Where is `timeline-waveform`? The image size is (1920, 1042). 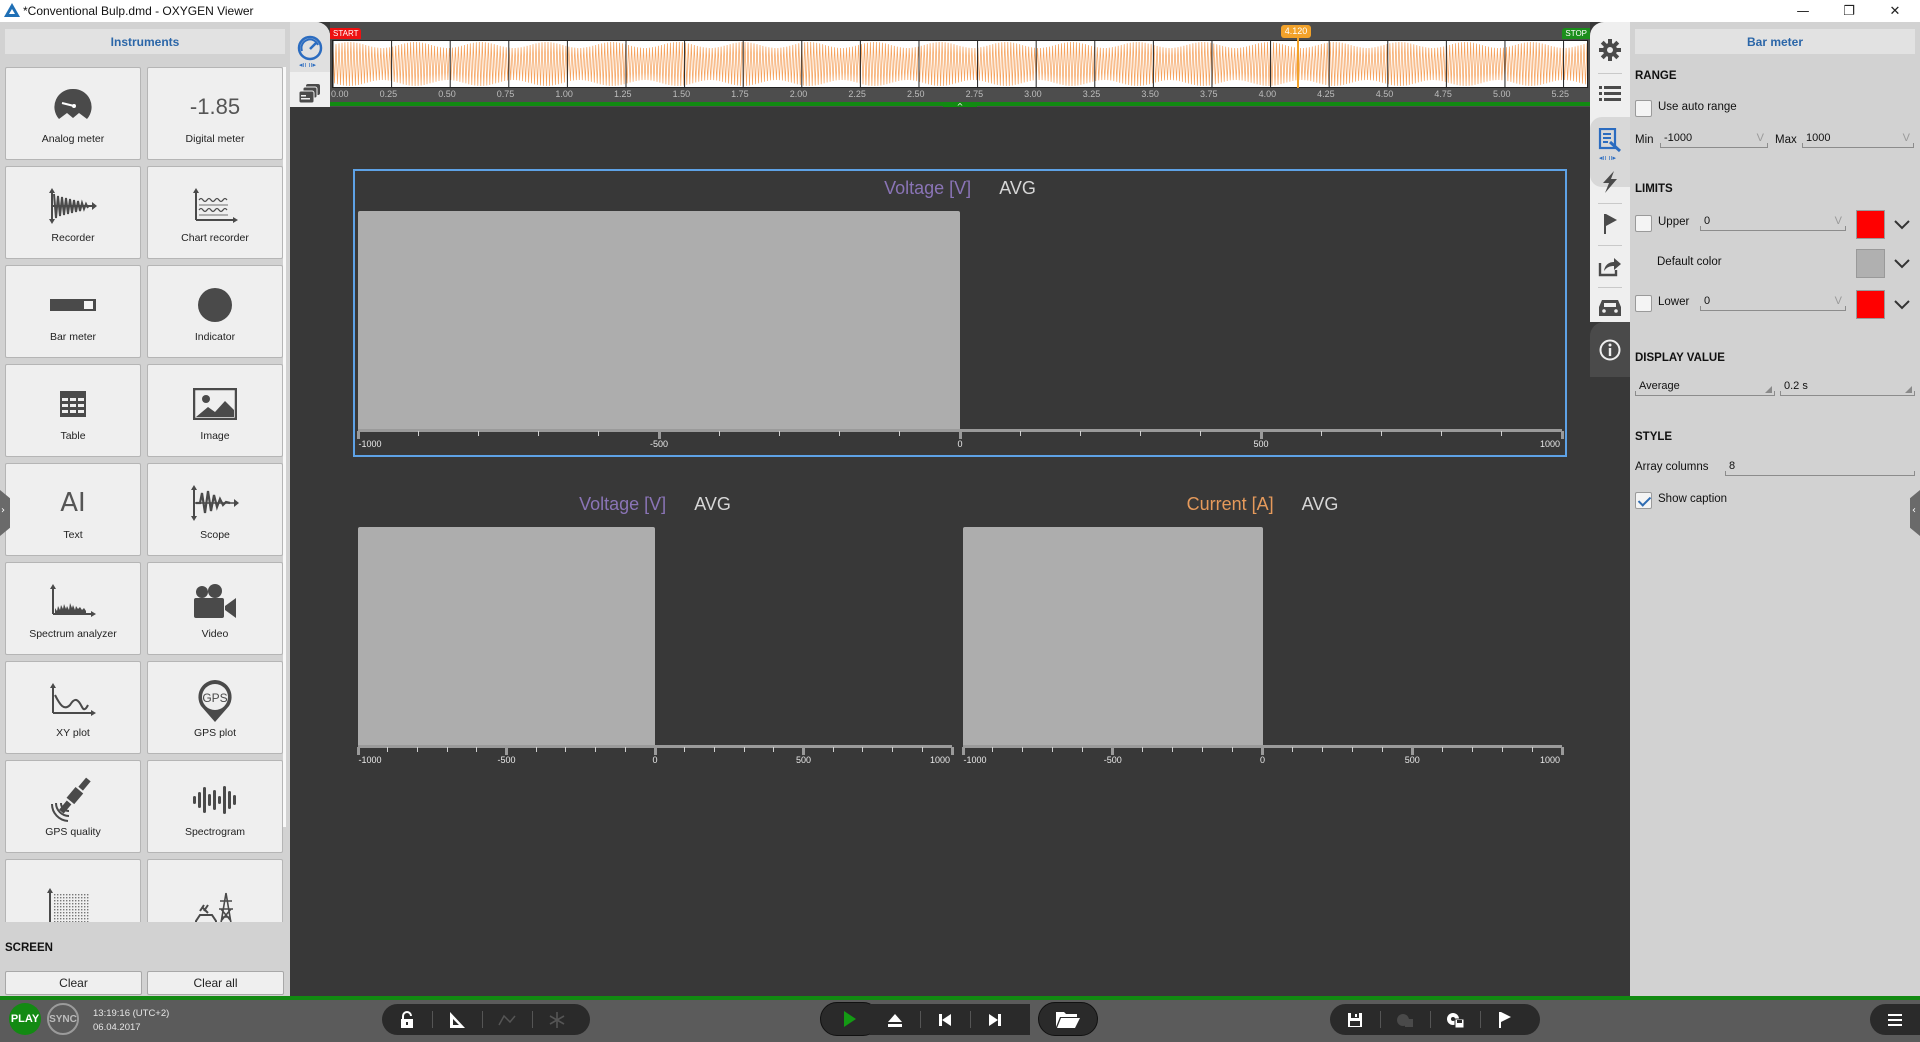
timeline-waveform is located at coordinates (960, 64).